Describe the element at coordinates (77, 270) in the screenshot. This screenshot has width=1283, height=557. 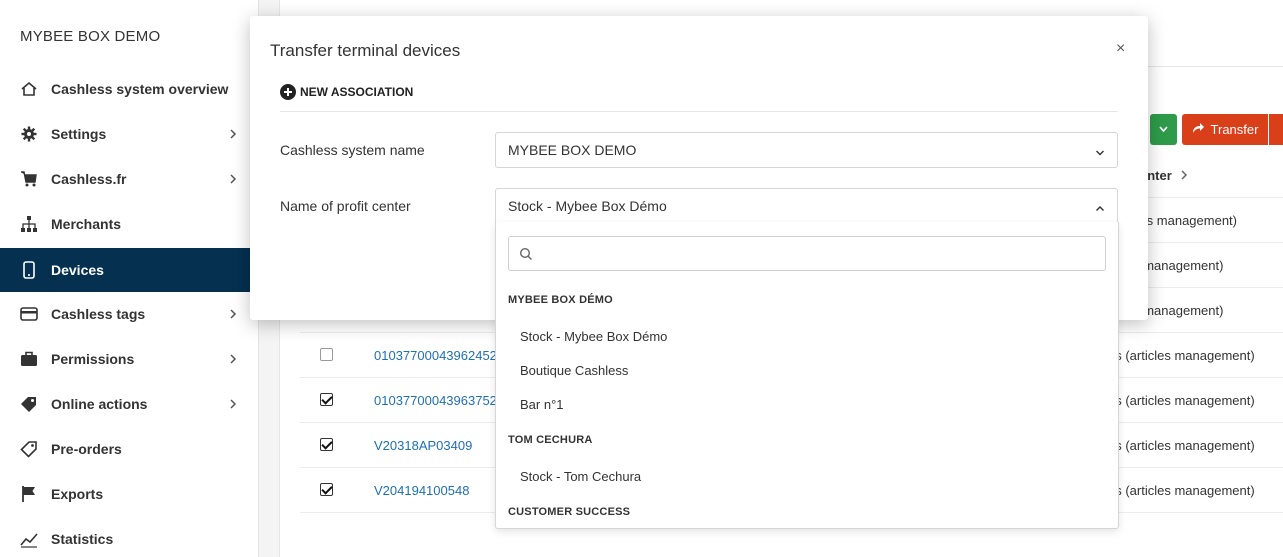
I see `sidebar-item-label: Devices` at that location.